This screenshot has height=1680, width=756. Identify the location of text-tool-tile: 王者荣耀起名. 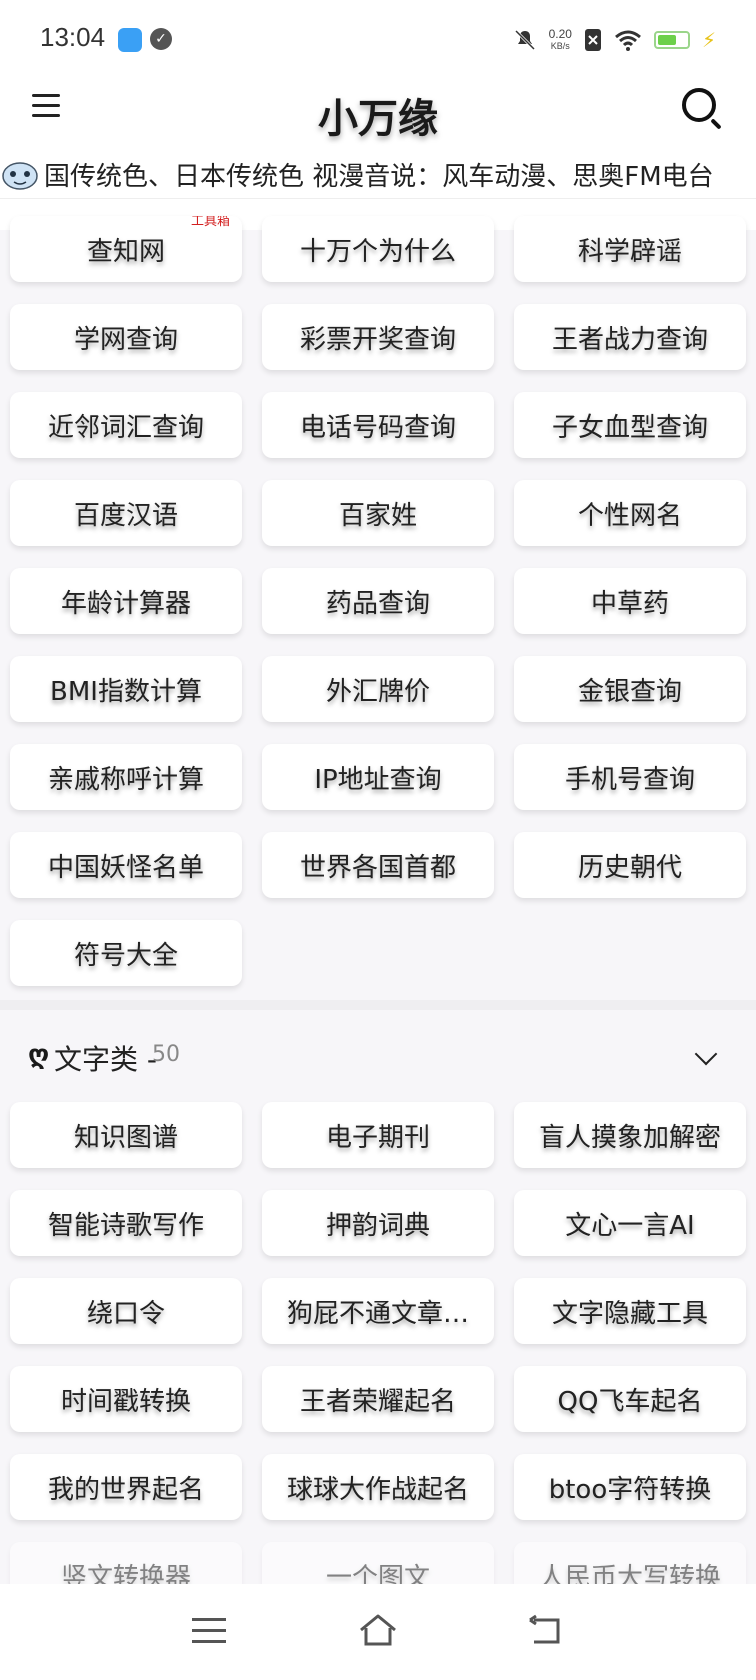
(378, 1399).